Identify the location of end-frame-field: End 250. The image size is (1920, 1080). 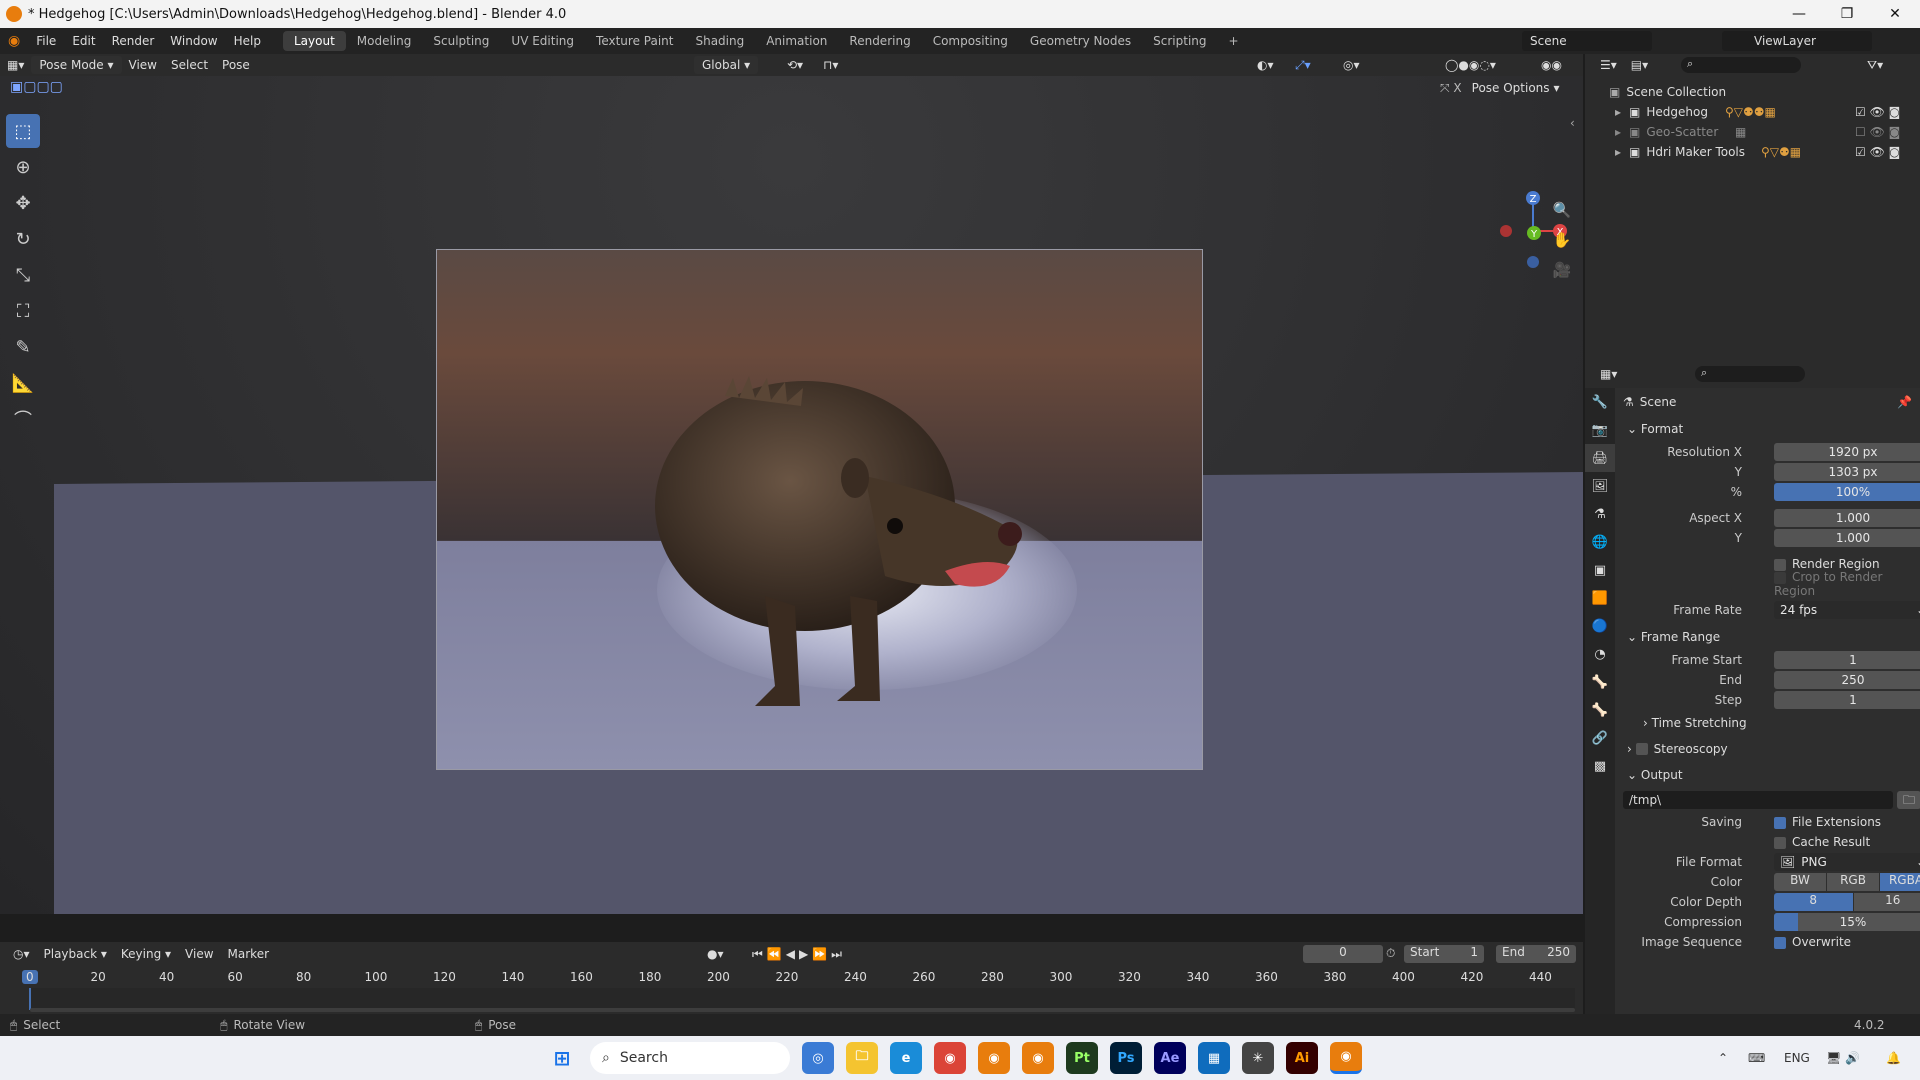
(1536, 954).